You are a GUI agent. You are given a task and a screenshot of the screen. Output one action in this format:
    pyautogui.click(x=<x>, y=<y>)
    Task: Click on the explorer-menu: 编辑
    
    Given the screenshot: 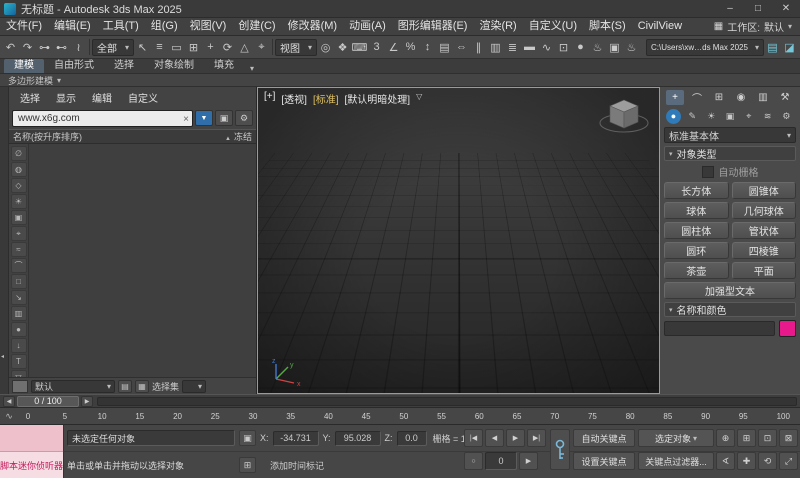 What is the action you would take?
    pyautogui.click(x=102, y=97)
    